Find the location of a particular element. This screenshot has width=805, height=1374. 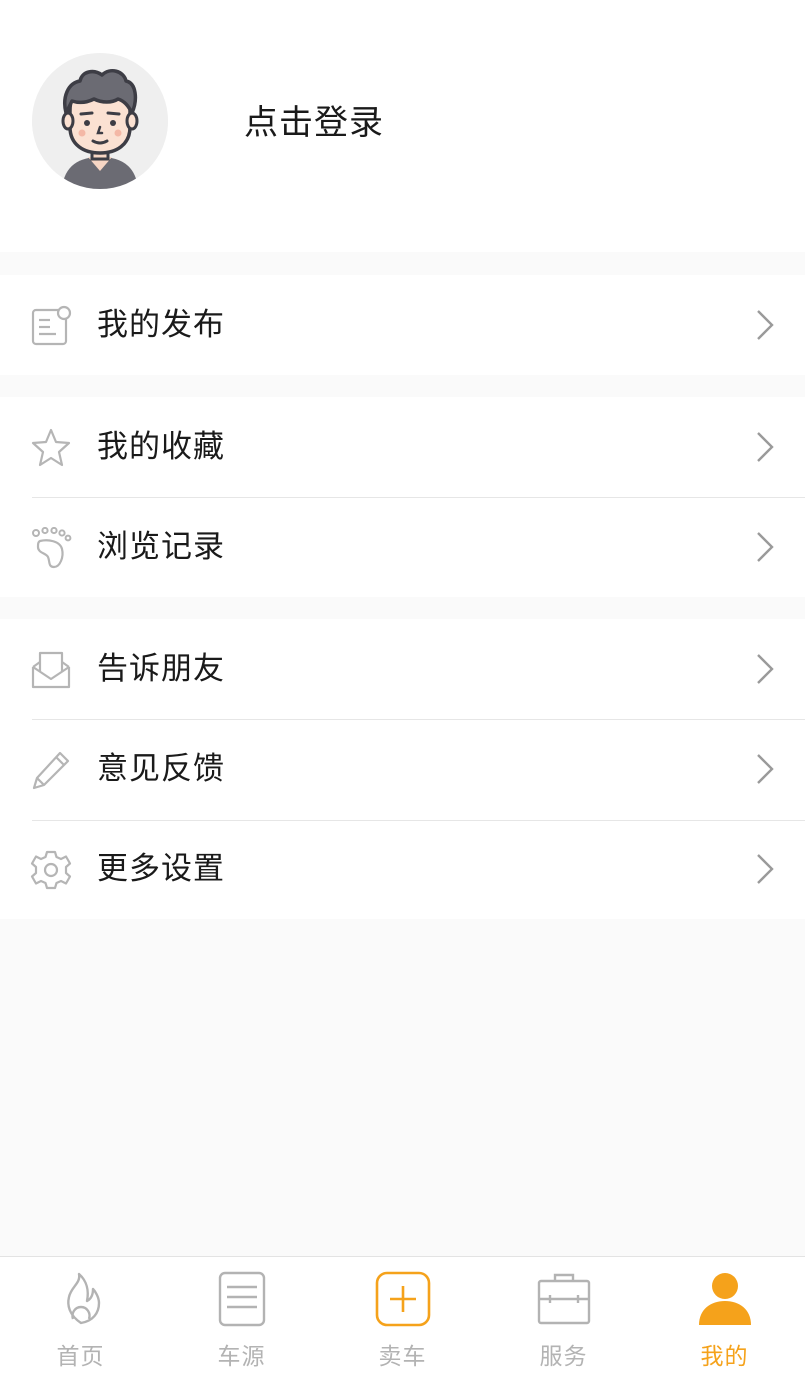

tab-label: 卖车 is located at coordinates (402, 1357).